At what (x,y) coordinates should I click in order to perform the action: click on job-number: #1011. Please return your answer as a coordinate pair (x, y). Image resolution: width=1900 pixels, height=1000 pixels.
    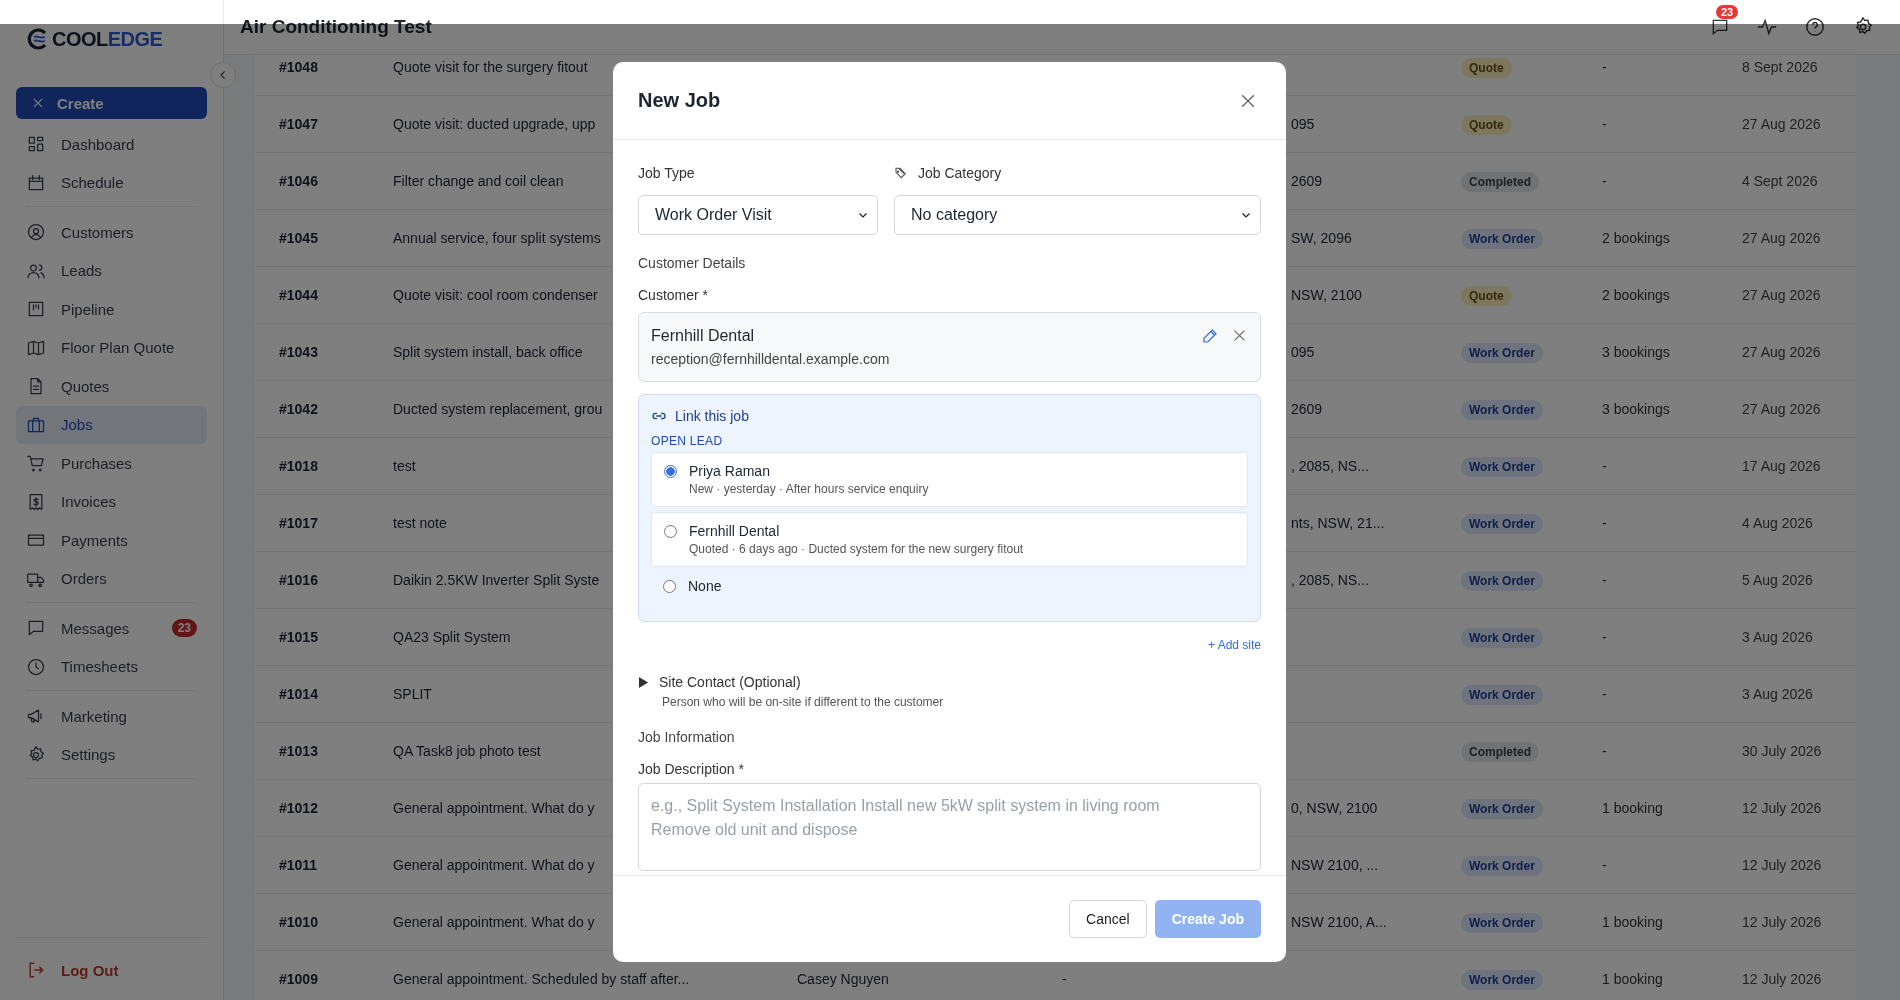
    Looking at the image, I should click on (298, 865).